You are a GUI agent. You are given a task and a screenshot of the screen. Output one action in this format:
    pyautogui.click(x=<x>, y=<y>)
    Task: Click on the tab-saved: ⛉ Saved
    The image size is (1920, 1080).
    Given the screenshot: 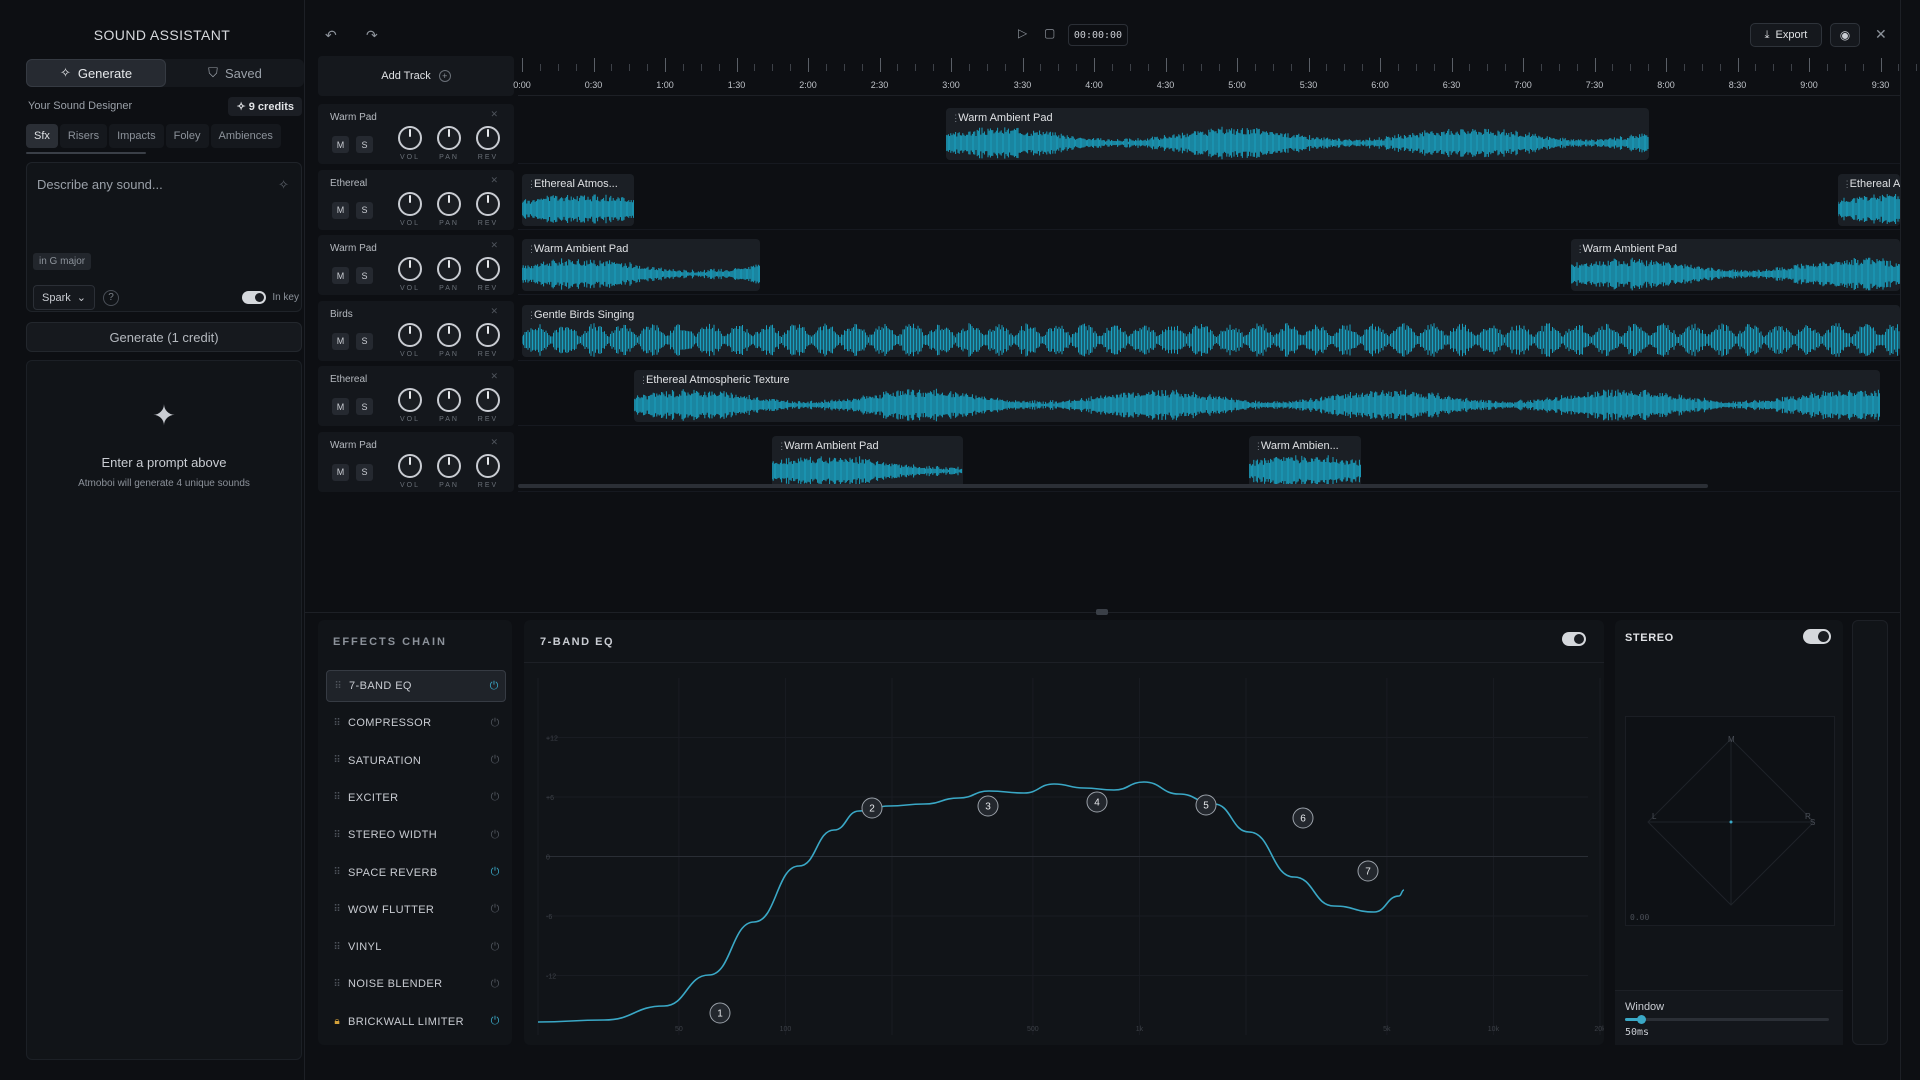 What is the action you would take?
    pyautogui.click(x=235, y=73)
    